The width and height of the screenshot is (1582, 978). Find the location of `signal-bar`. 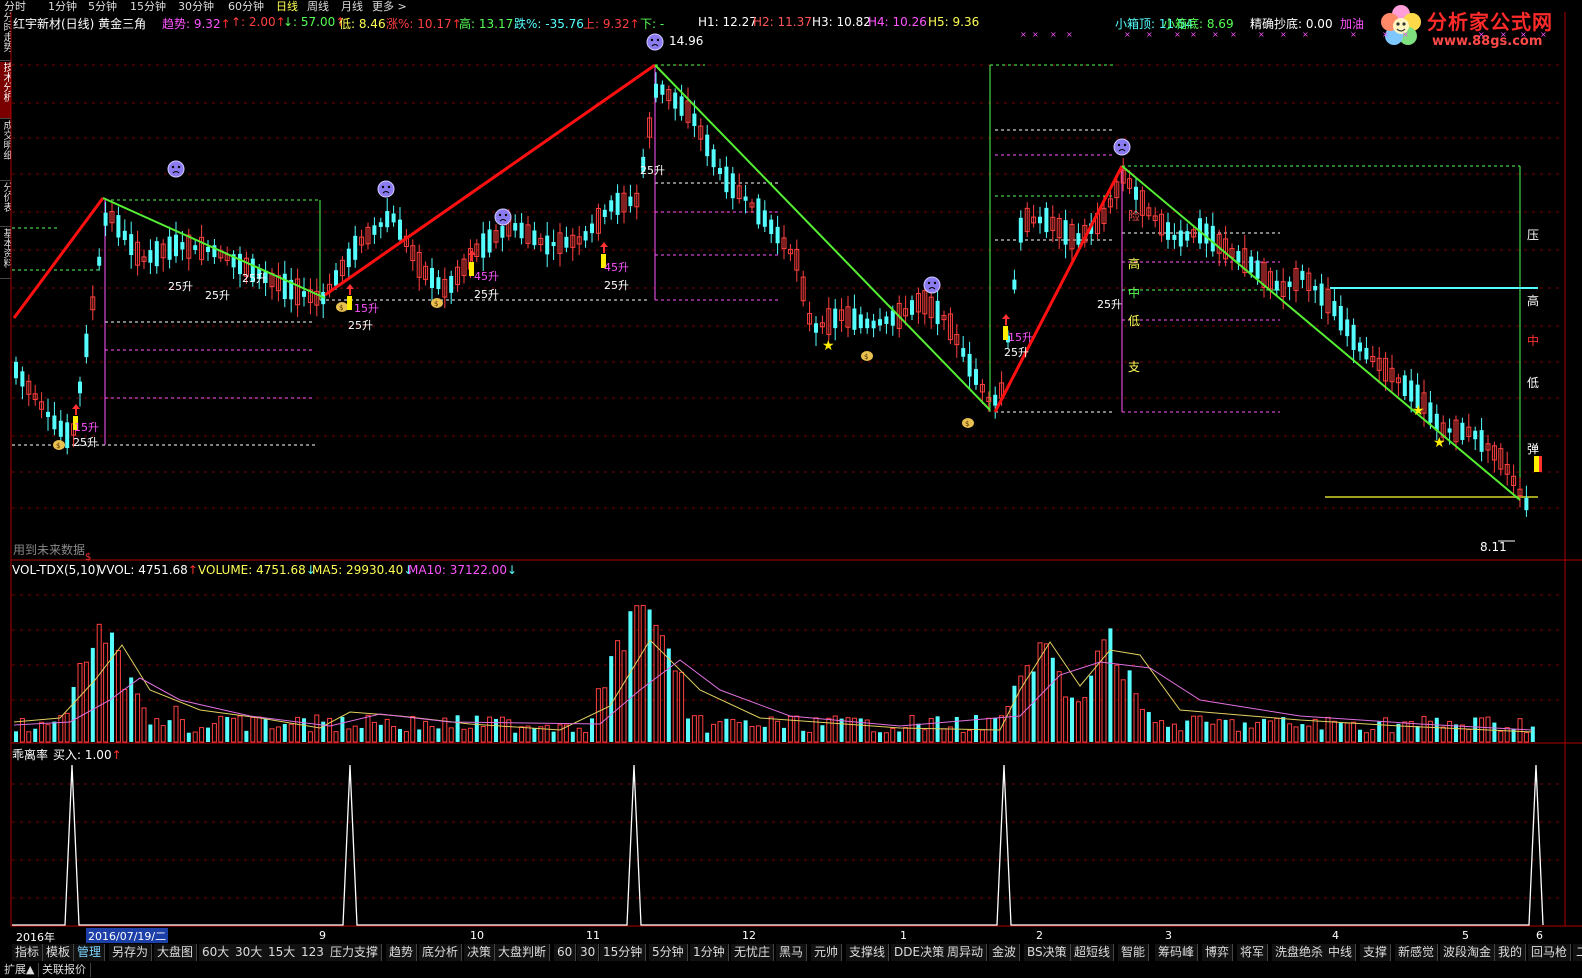

signal-bar is located at coordinates (349, 303).